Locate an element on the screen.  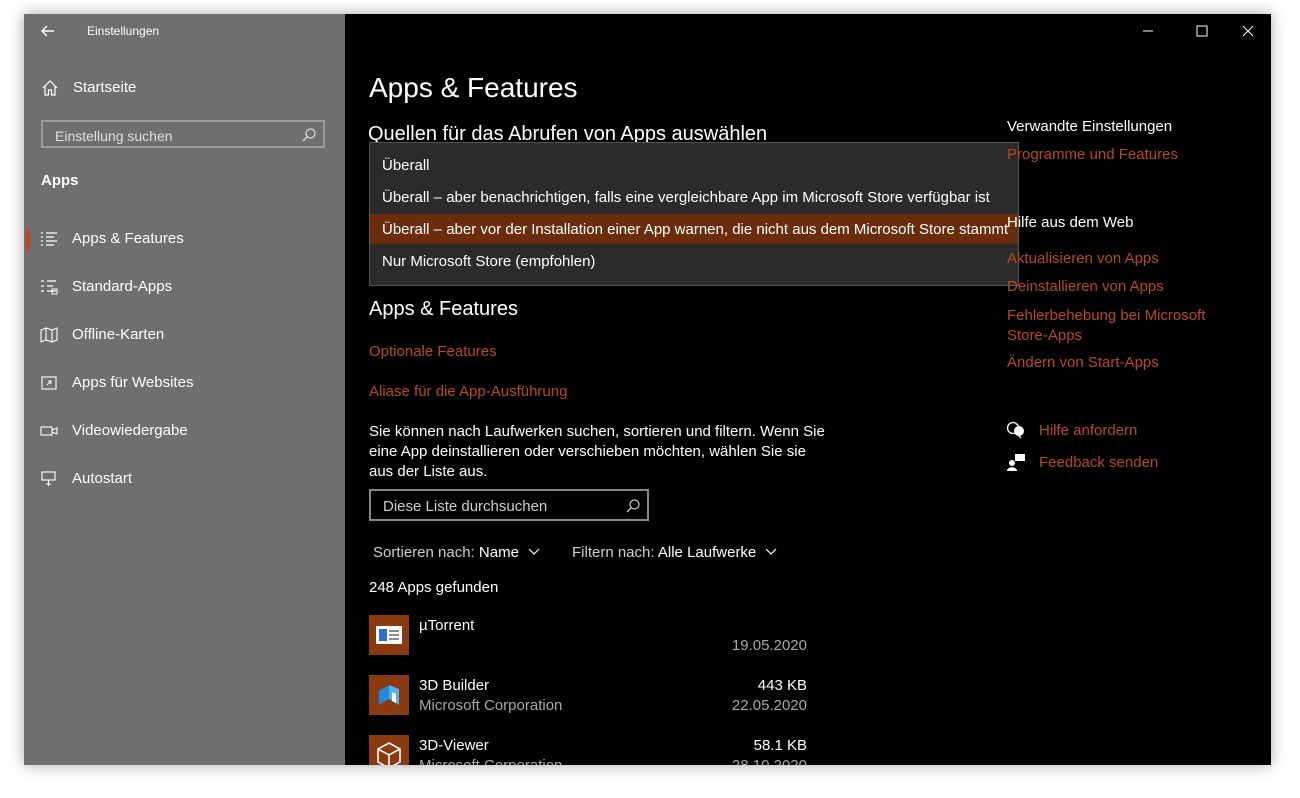
web-help-link: Ändern von Start-Apps is located at coordinates (1083, 362).